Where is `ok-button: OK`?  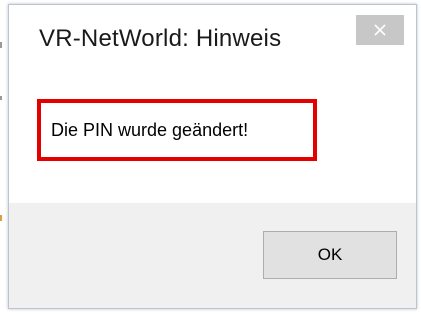
ok-button: OK is located at coordinates (330, 255).